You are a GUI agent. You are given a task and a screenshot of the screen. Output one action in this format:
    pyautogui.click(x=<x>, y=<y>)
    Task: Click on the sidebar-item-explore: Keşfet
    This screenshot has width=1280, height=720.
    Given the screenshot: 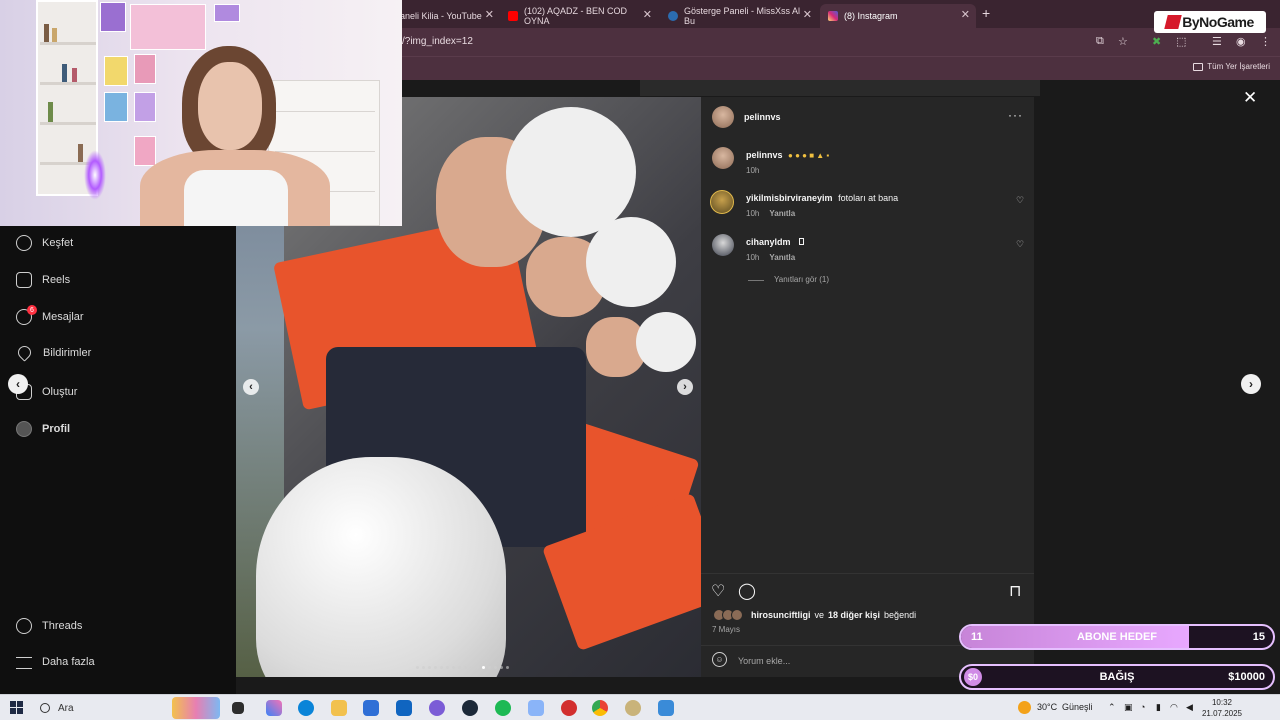 What is the action you would take?
    pyautogui.click(x=44, y=243)
    